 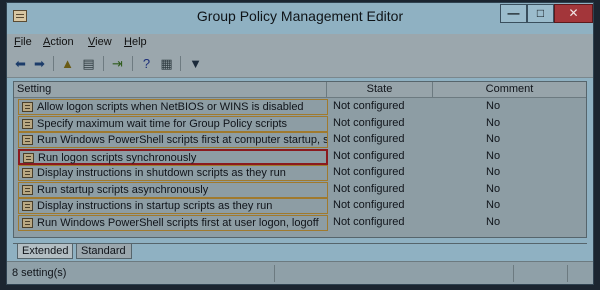 What do you see at coordinates (39, 63) in the screenshot?
I see `forward-icon: ➡` at bounding box center [39, 63].